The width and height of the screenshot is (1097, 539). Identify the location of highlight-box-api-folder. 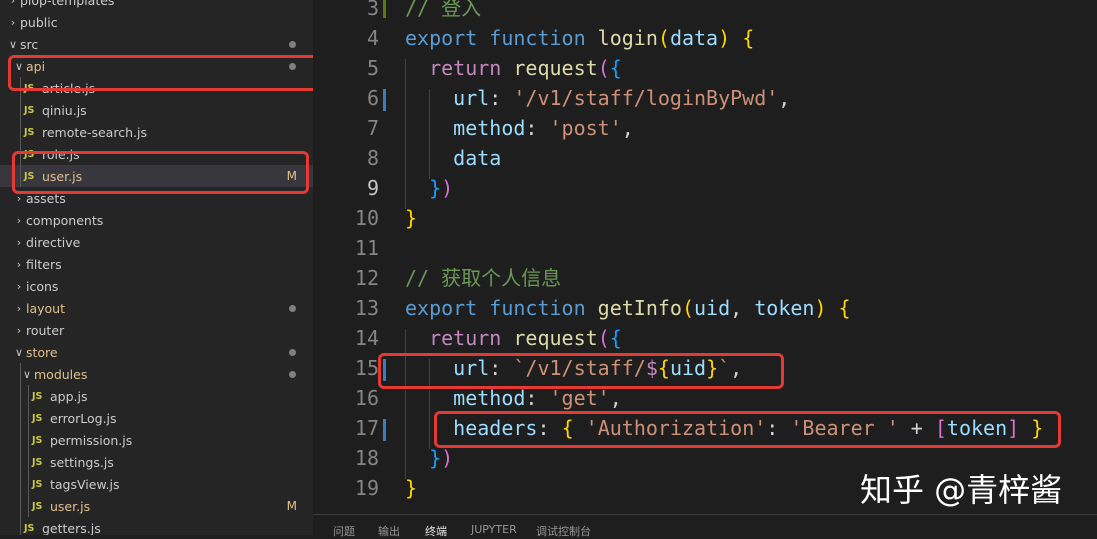
(160, 73).